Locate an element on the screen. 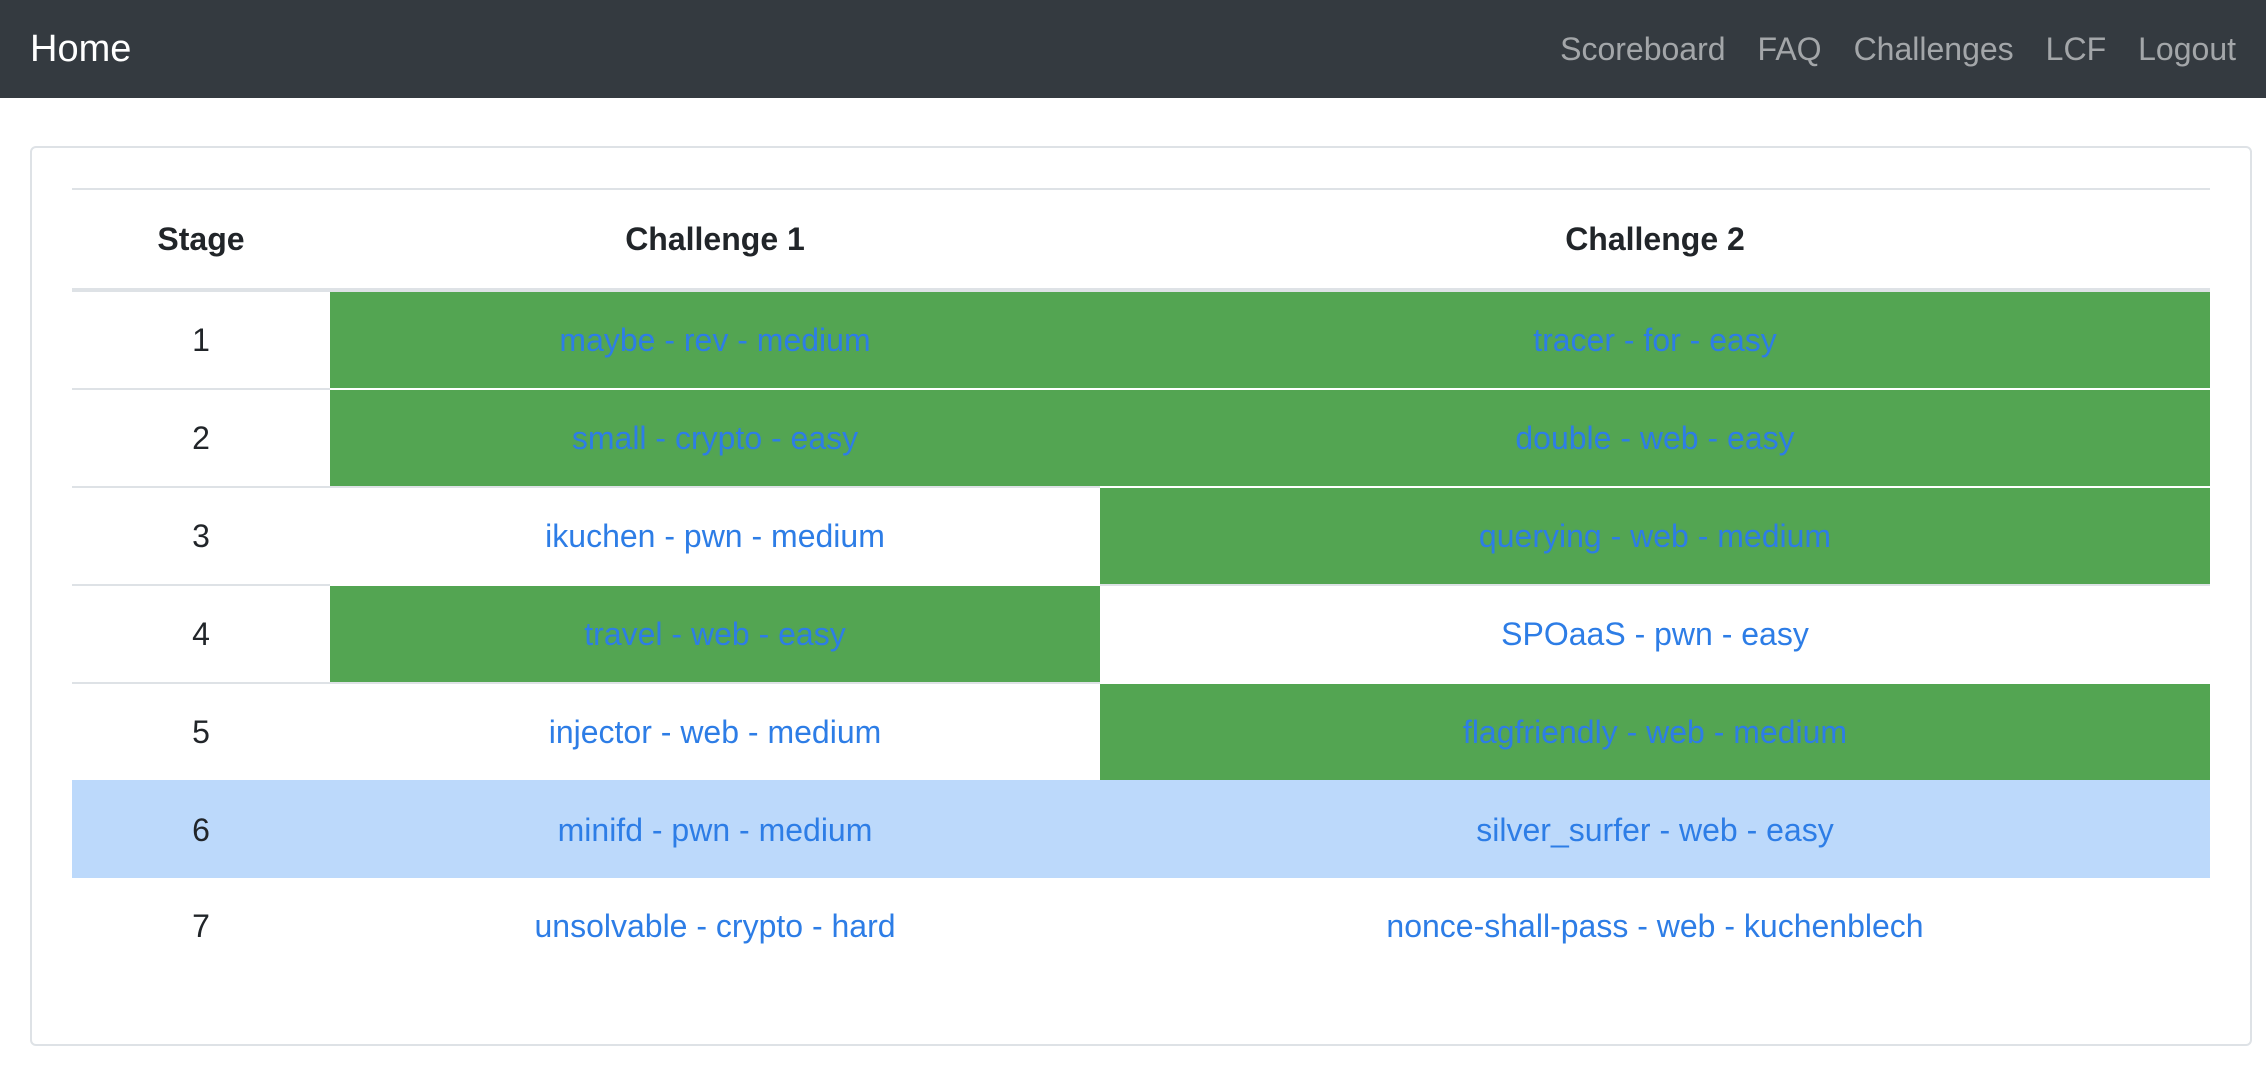 This screenshot has width=2266, height=1068. challenge-link: travel - web - easy is located at coordinates (714, 634).